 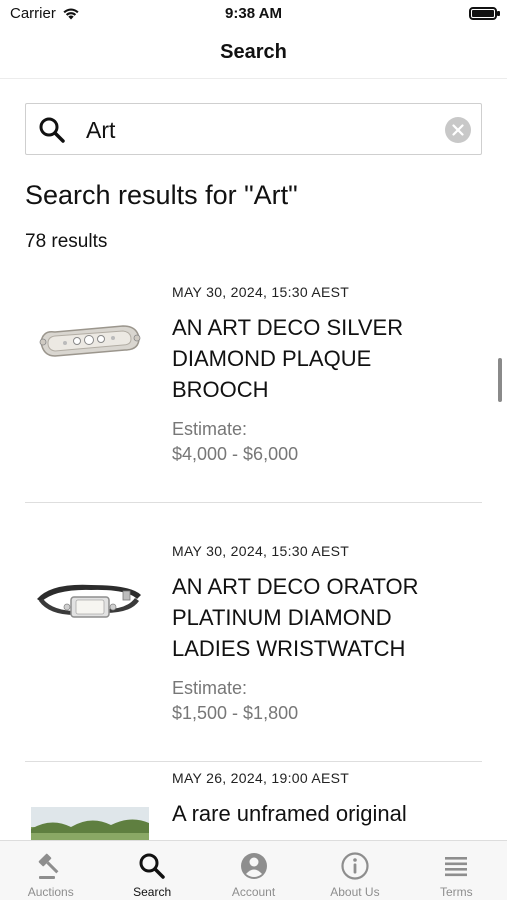 I want to click on lot-title-line: DIAMOND PLAQUE, so click(x=272, y=358).